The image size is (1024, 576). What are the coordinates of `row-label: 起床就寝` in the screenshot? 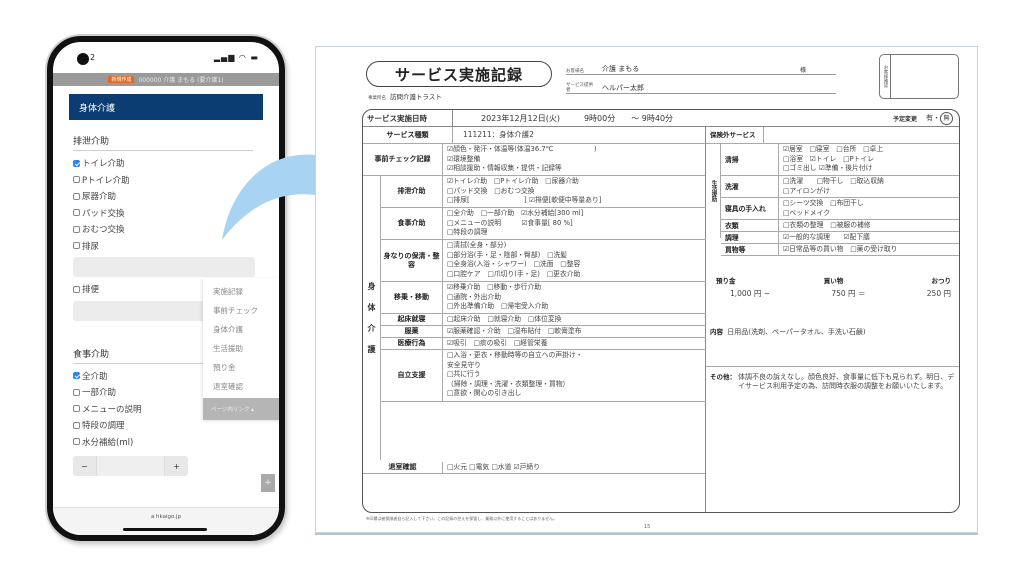 It's located at (412, 319).